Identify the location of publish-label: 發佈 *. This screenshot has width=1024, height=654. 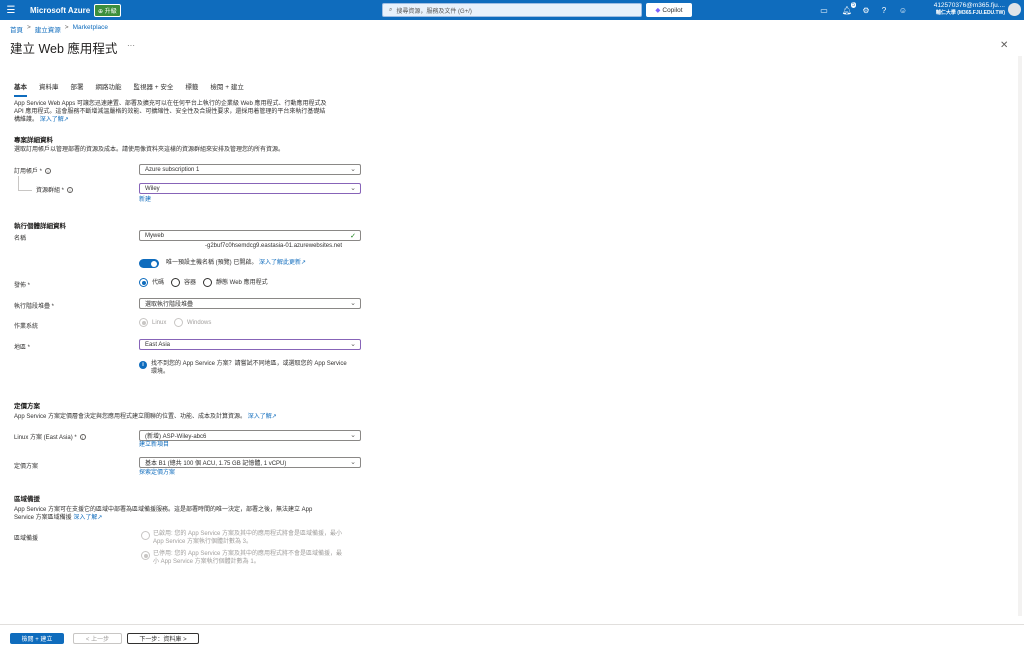
(22, 286).